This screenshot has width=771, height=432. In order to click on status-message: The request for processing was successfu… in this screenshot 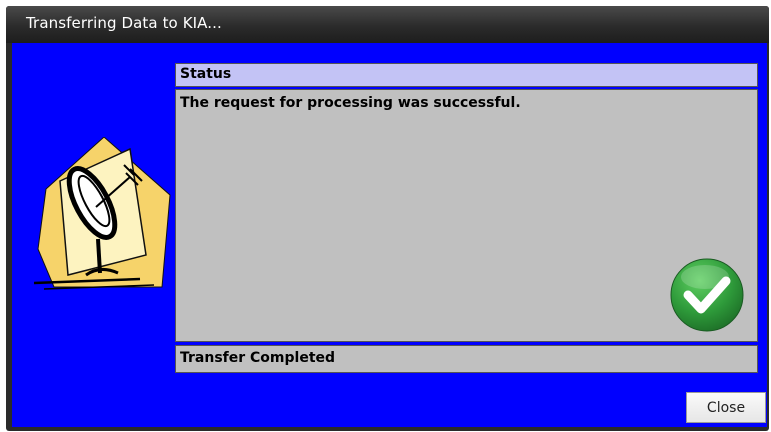, I will do `click(350, 103)`.